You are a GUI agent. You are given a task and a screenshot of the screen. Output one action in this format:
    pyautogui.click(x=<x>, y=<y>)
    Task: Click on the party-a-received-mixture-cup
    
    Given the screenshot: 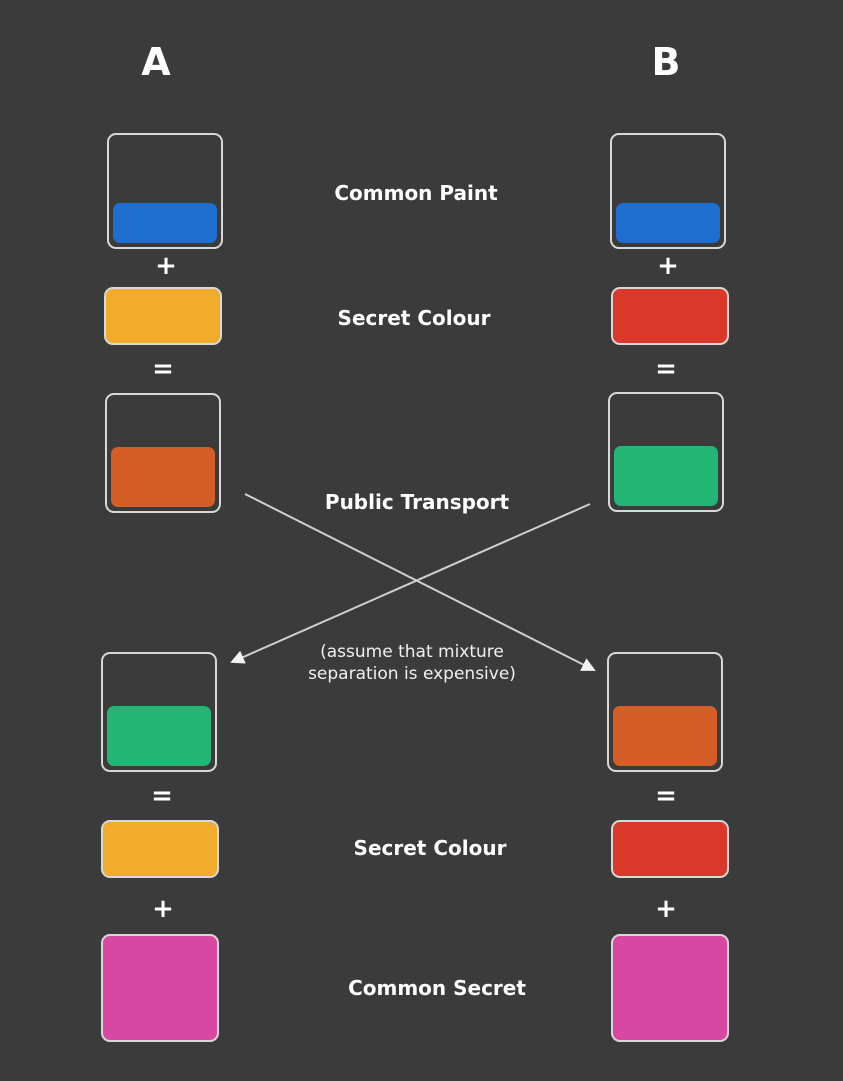 What is the action you would take?
    pyautogui.click(x=159, y=712)
    